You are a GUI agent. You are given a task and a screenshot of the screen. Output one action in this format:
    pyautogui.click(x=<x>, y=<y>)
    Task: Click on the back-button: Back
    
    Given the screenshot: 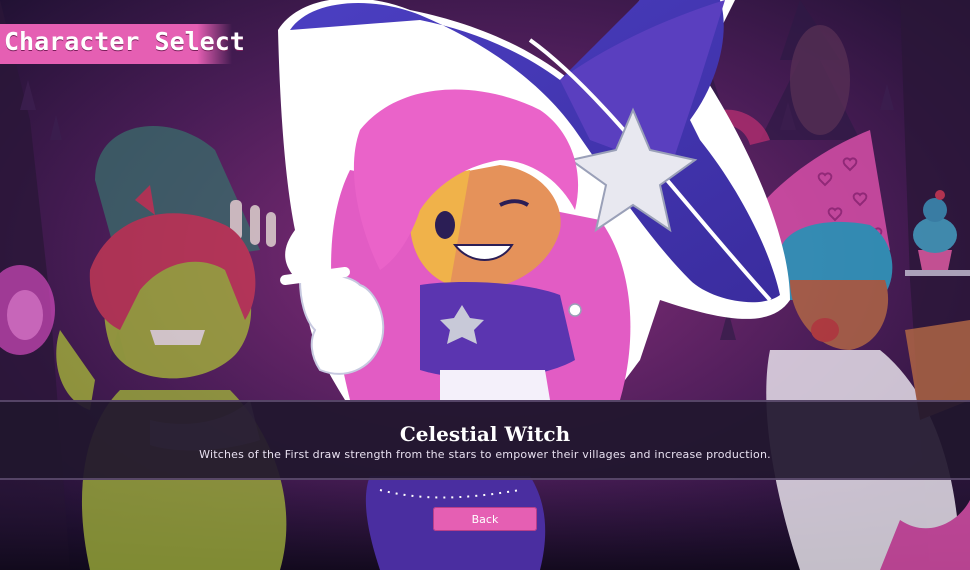 What is the action you would take?
    pyautogui.click(x=485, y=519)
    